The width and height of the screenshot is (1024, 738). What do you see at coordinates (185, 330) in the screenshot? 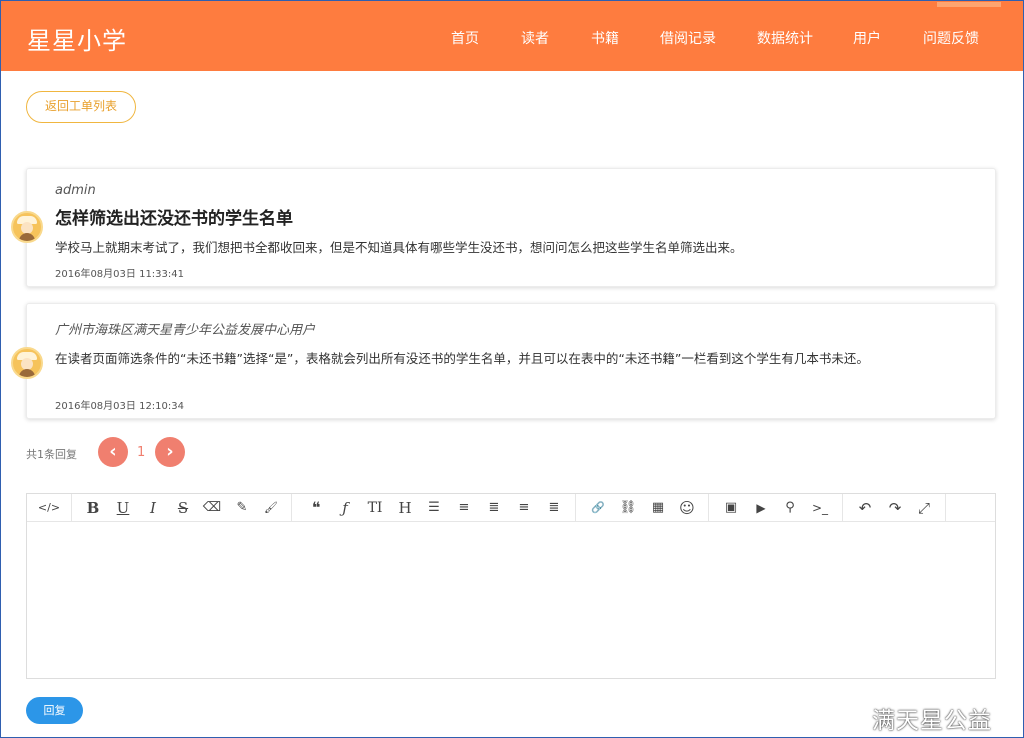
I see `reply-author: 广州市海珠区满天星青少年公益发展中心用户` at bounding box center [185, 330].